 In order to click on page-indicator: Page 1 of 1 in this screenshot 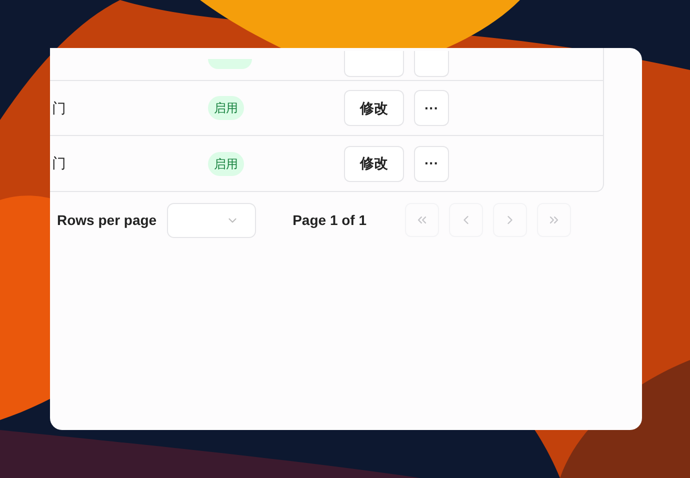, I will do `click(329, 220)`.